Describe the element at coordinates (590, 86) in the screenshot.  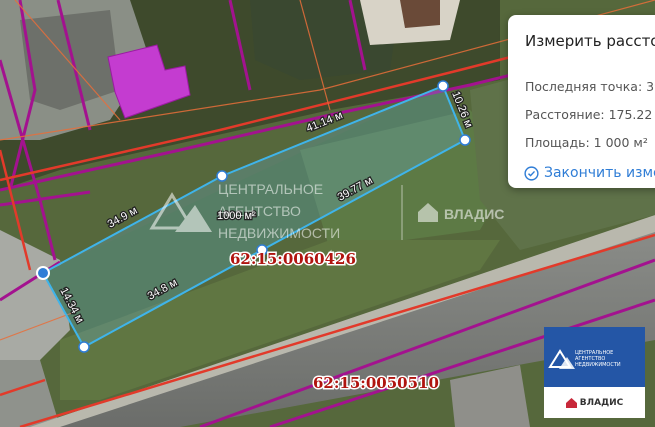
I see `last-point-text: Последняя точка: 39` at that location.